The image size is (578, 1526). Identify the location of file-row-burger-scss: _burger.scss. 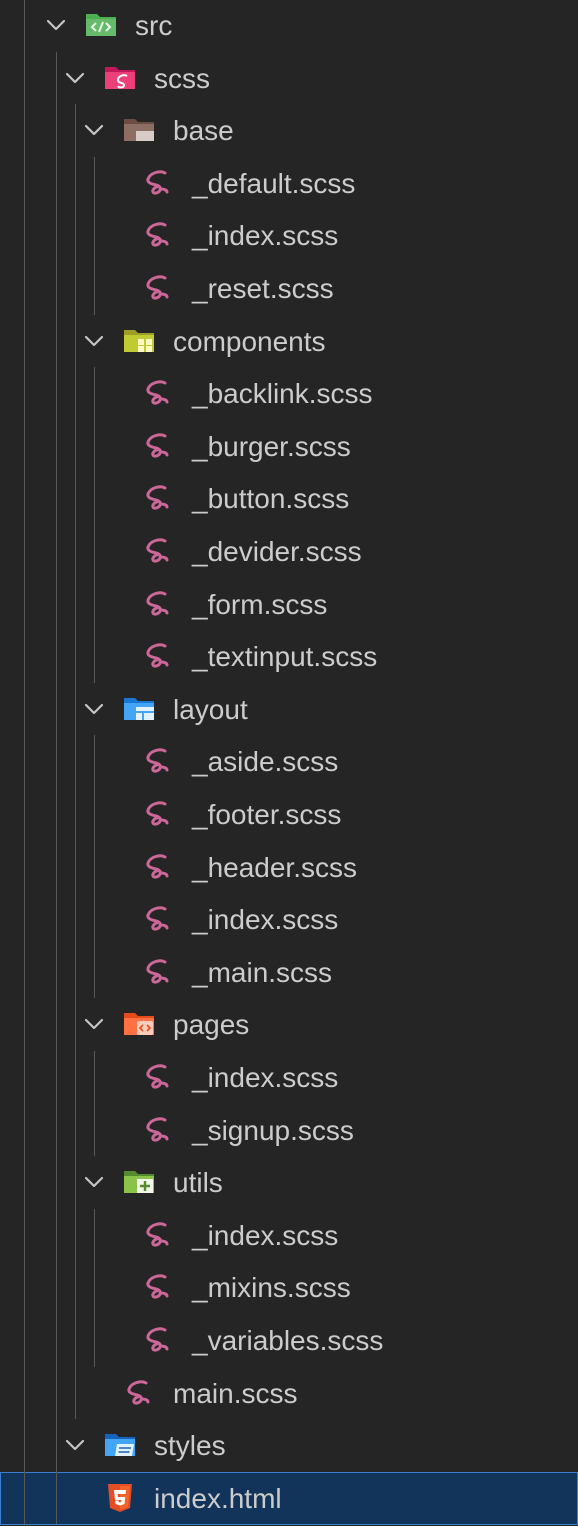
(289, 446).